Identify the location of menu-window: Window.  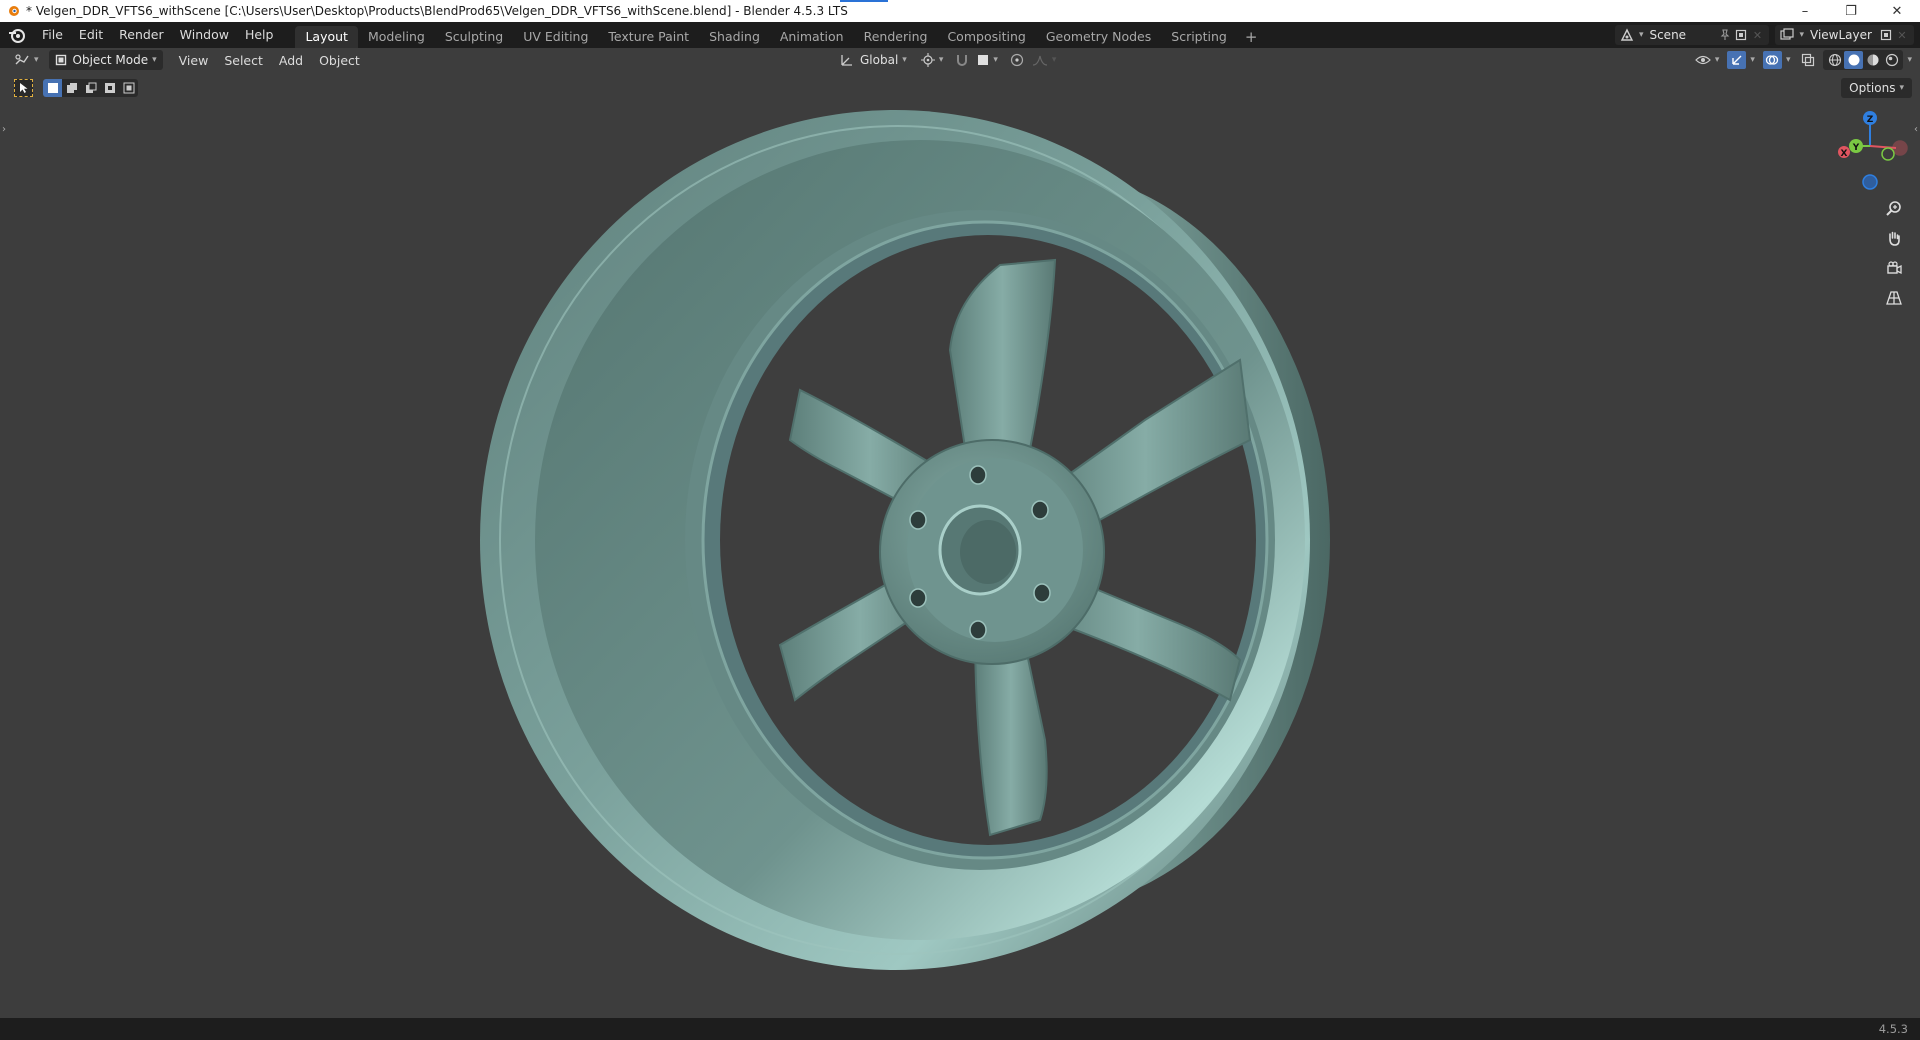
(204, 35).